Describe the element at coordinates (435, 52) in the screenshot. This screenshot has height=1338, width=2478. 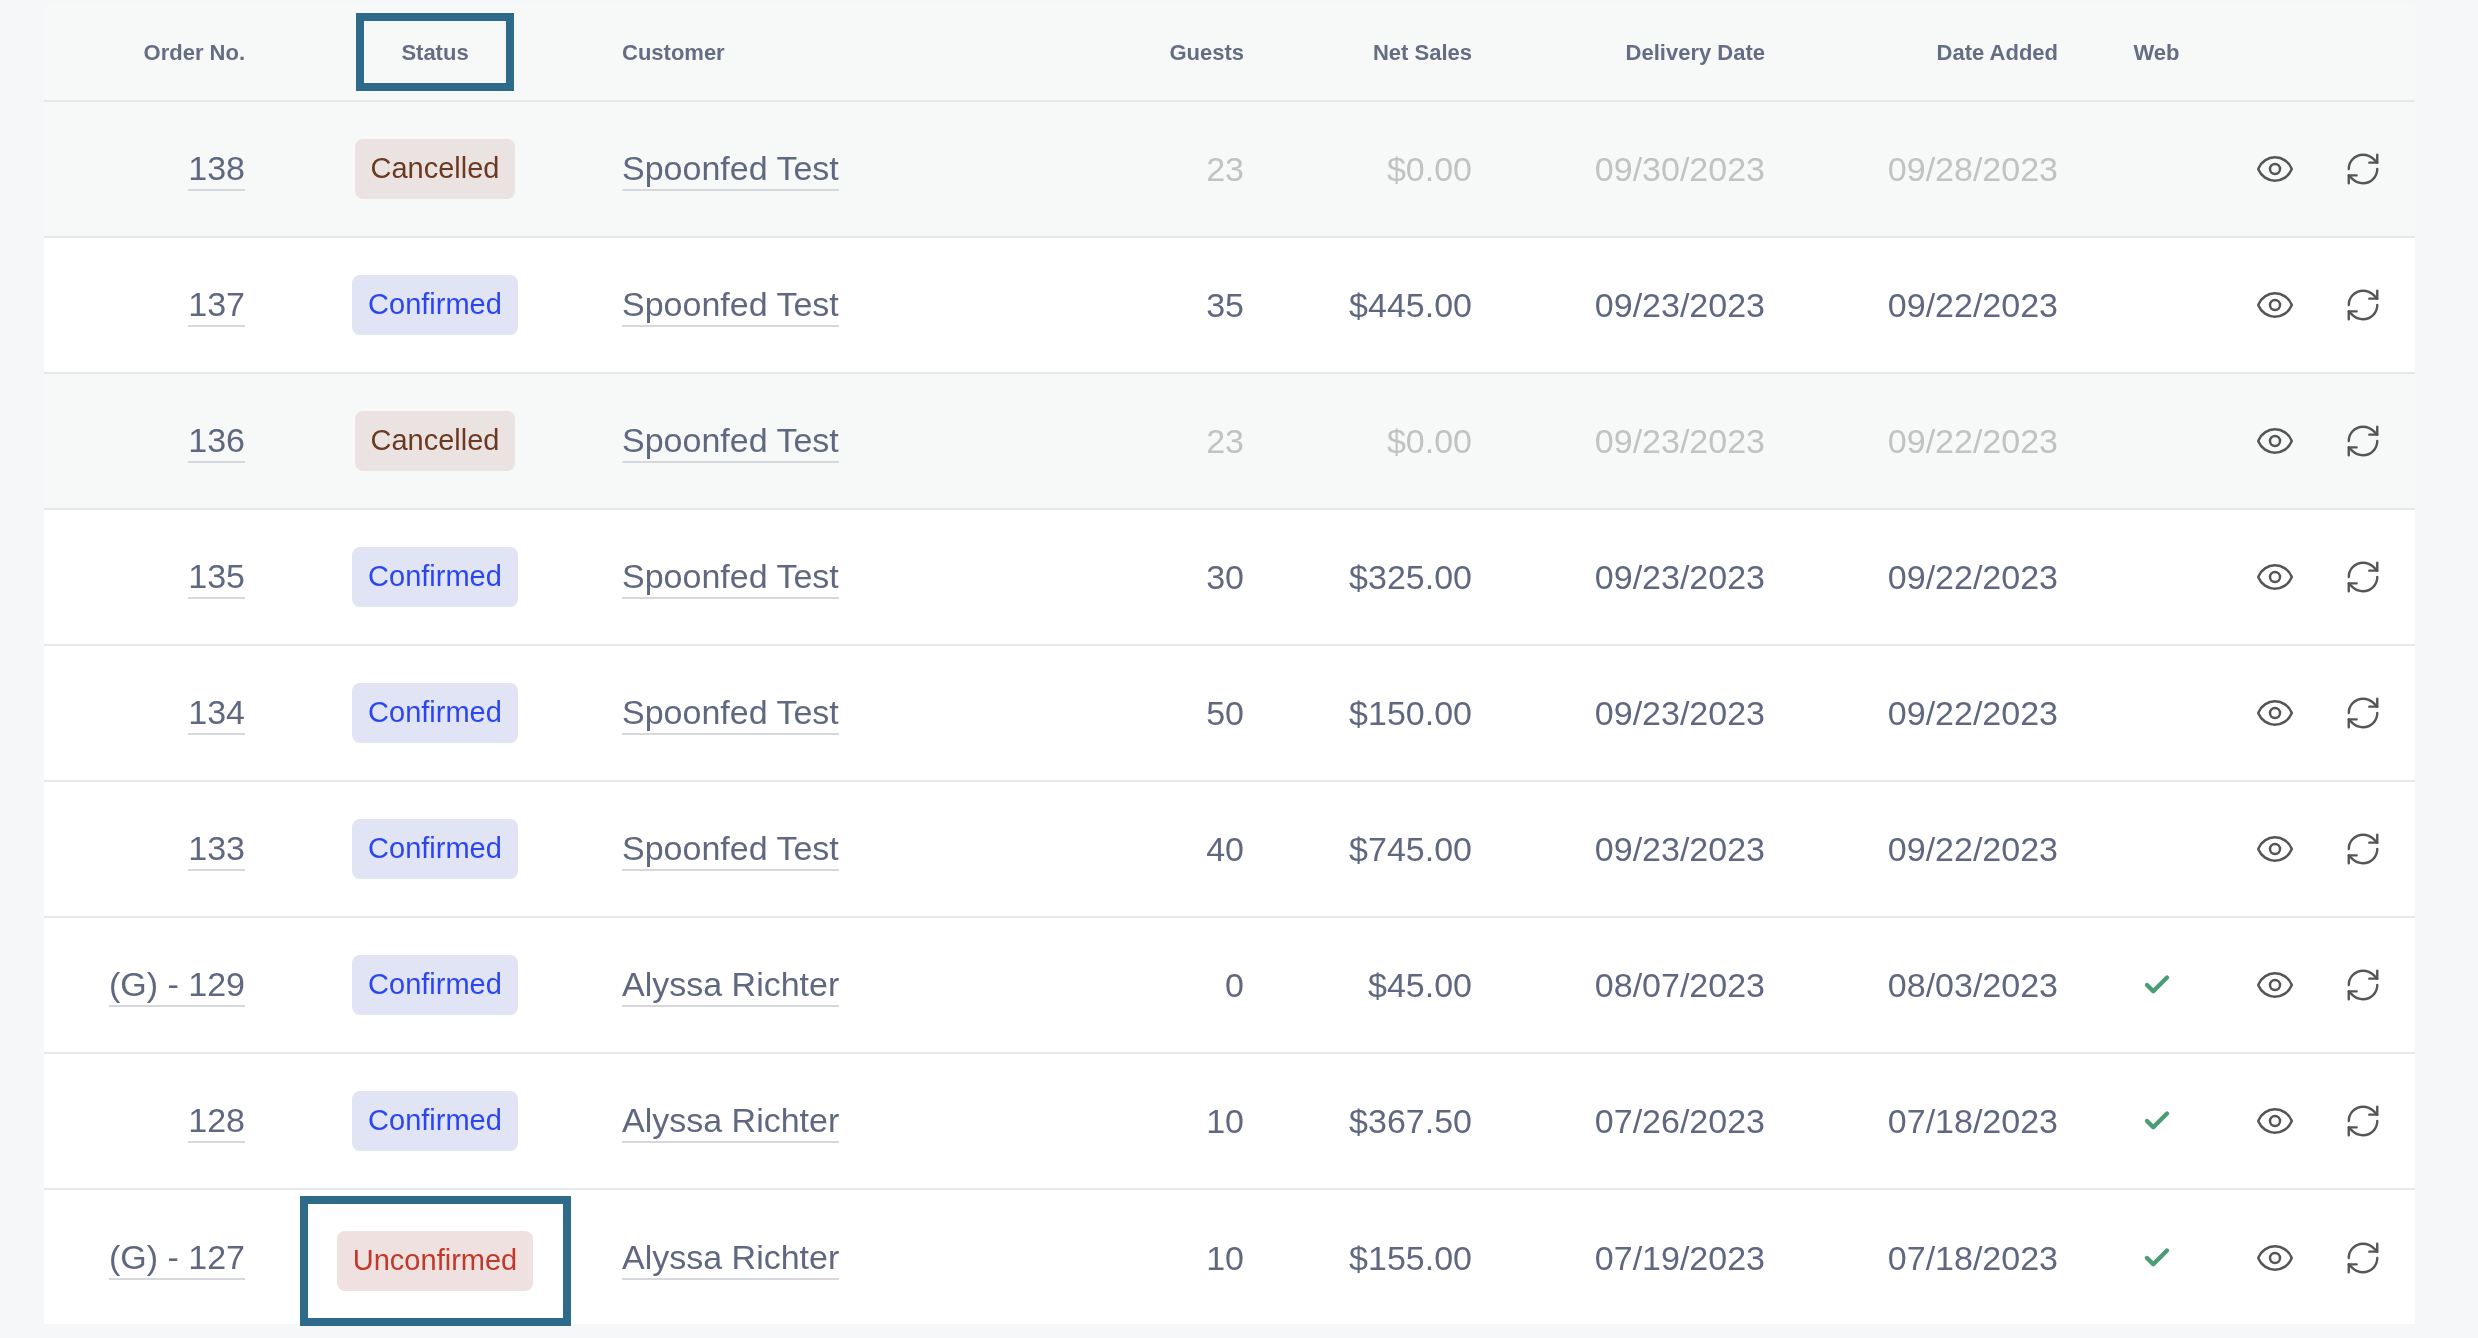
I see `column-header: Status` at that location.